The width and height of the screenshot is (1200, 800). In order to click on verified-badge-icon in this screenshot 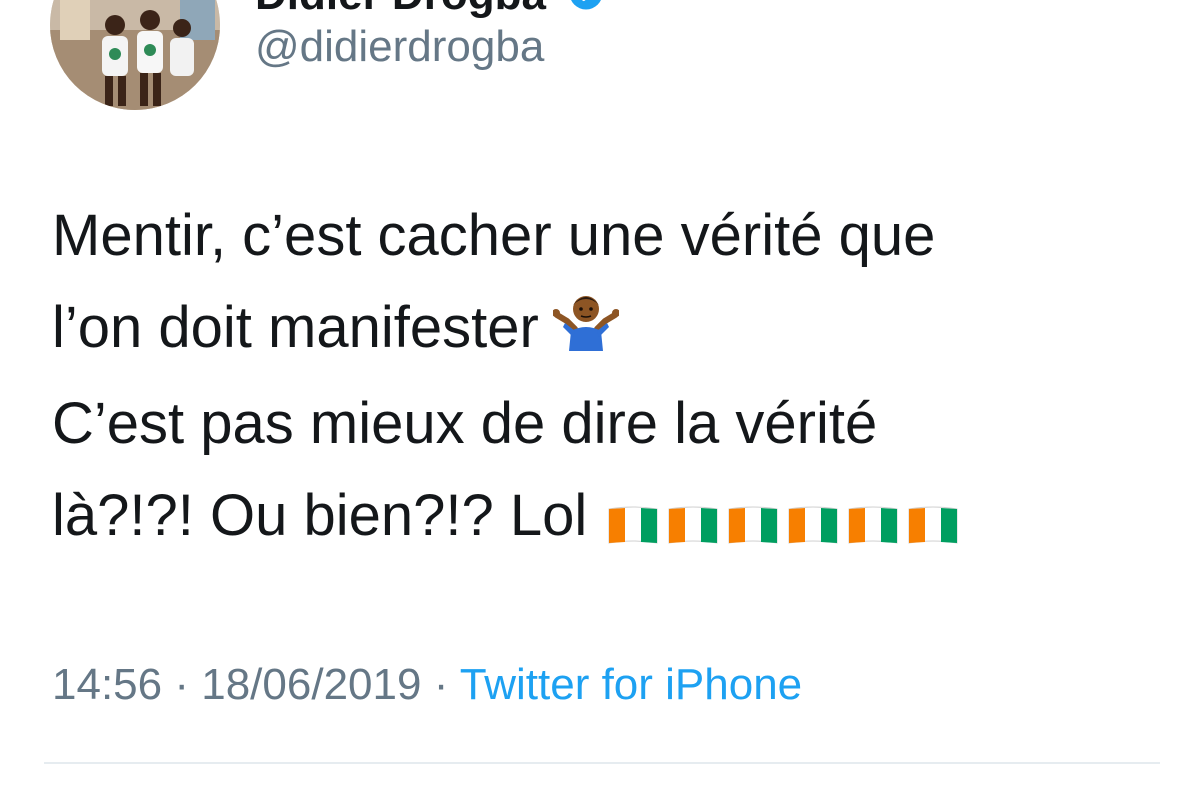, I will do `click(586, 11)`.